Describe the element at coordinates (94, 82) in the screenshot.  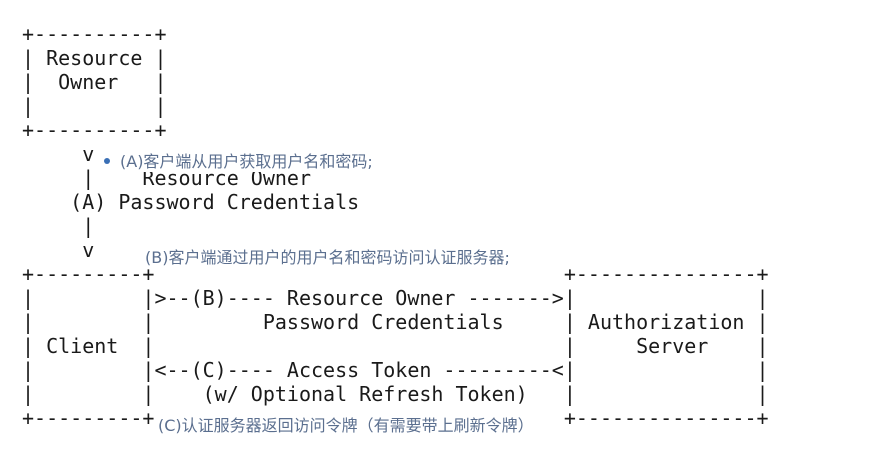
I see `ascii-line: | Owner |` at that location.